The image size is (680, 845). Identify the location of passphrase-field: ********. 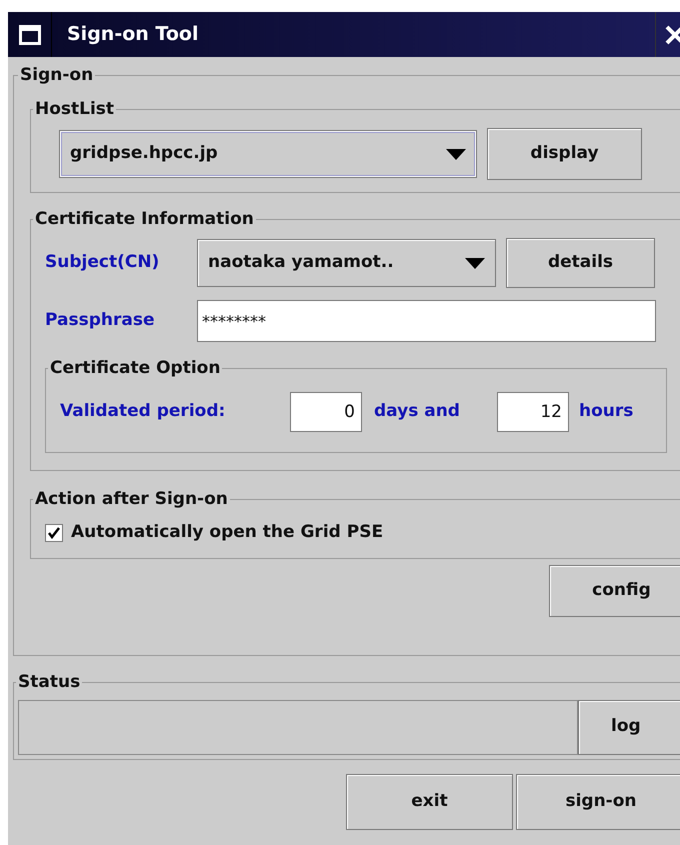
(426, 321).